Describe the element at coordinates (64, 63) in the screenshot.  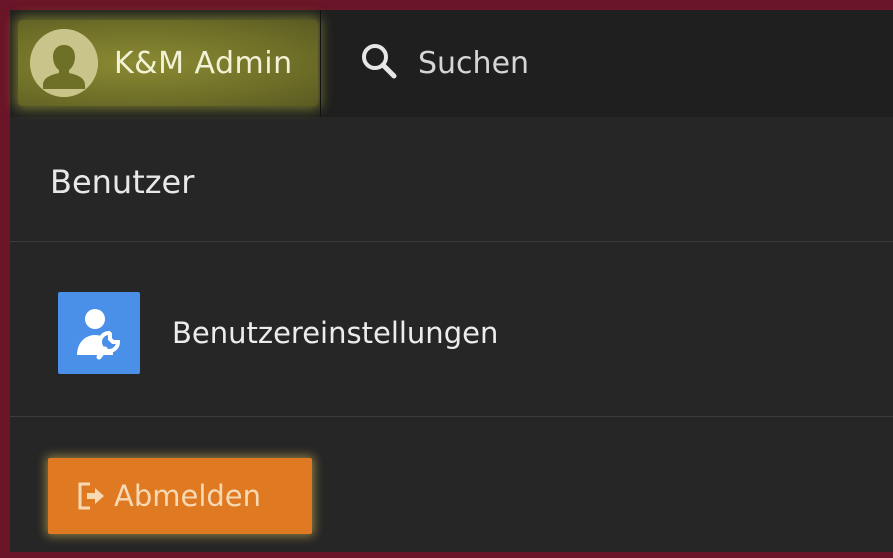
I see `avatar-icon` at that location.